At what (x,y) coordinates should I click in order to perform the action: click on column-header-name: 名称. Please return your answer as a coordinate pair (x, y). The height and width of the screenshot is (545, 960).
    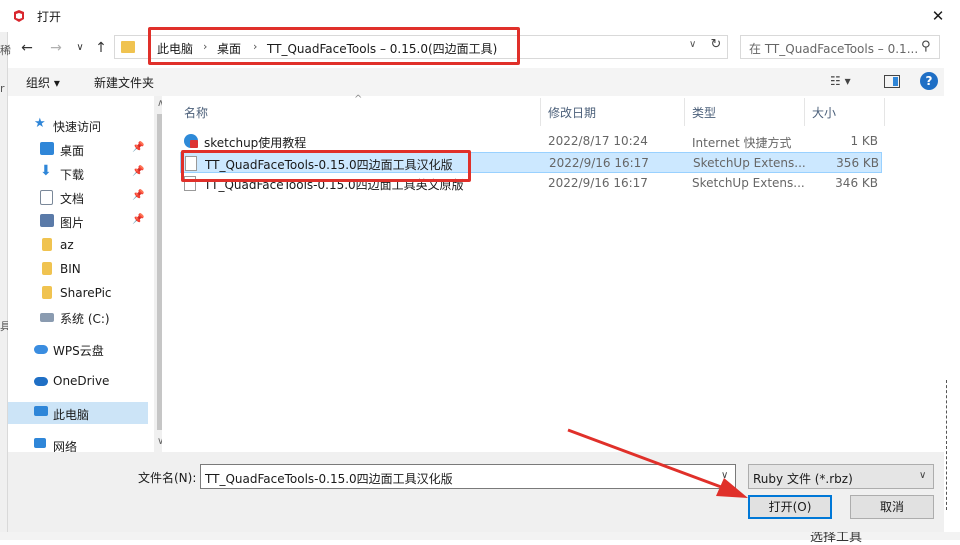
    Looking at the image, I should click on (196, 112).